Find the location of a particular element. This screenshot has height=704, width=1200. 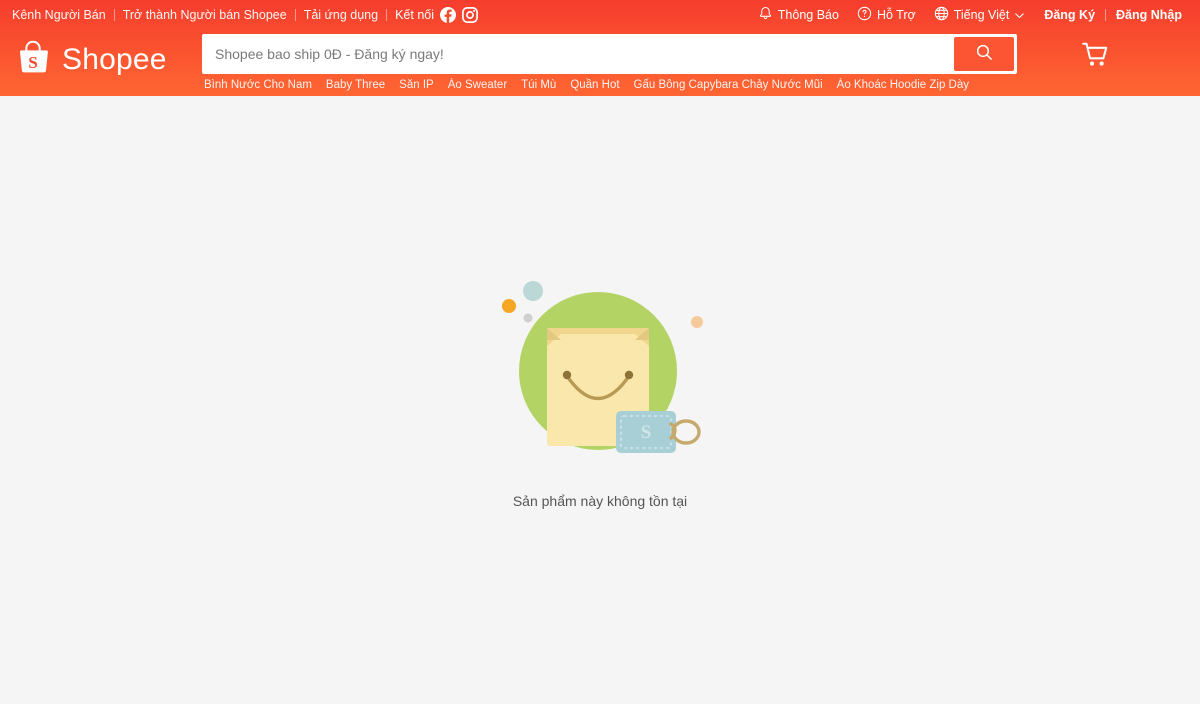

globe-icon is located at coordinates (941, 15).